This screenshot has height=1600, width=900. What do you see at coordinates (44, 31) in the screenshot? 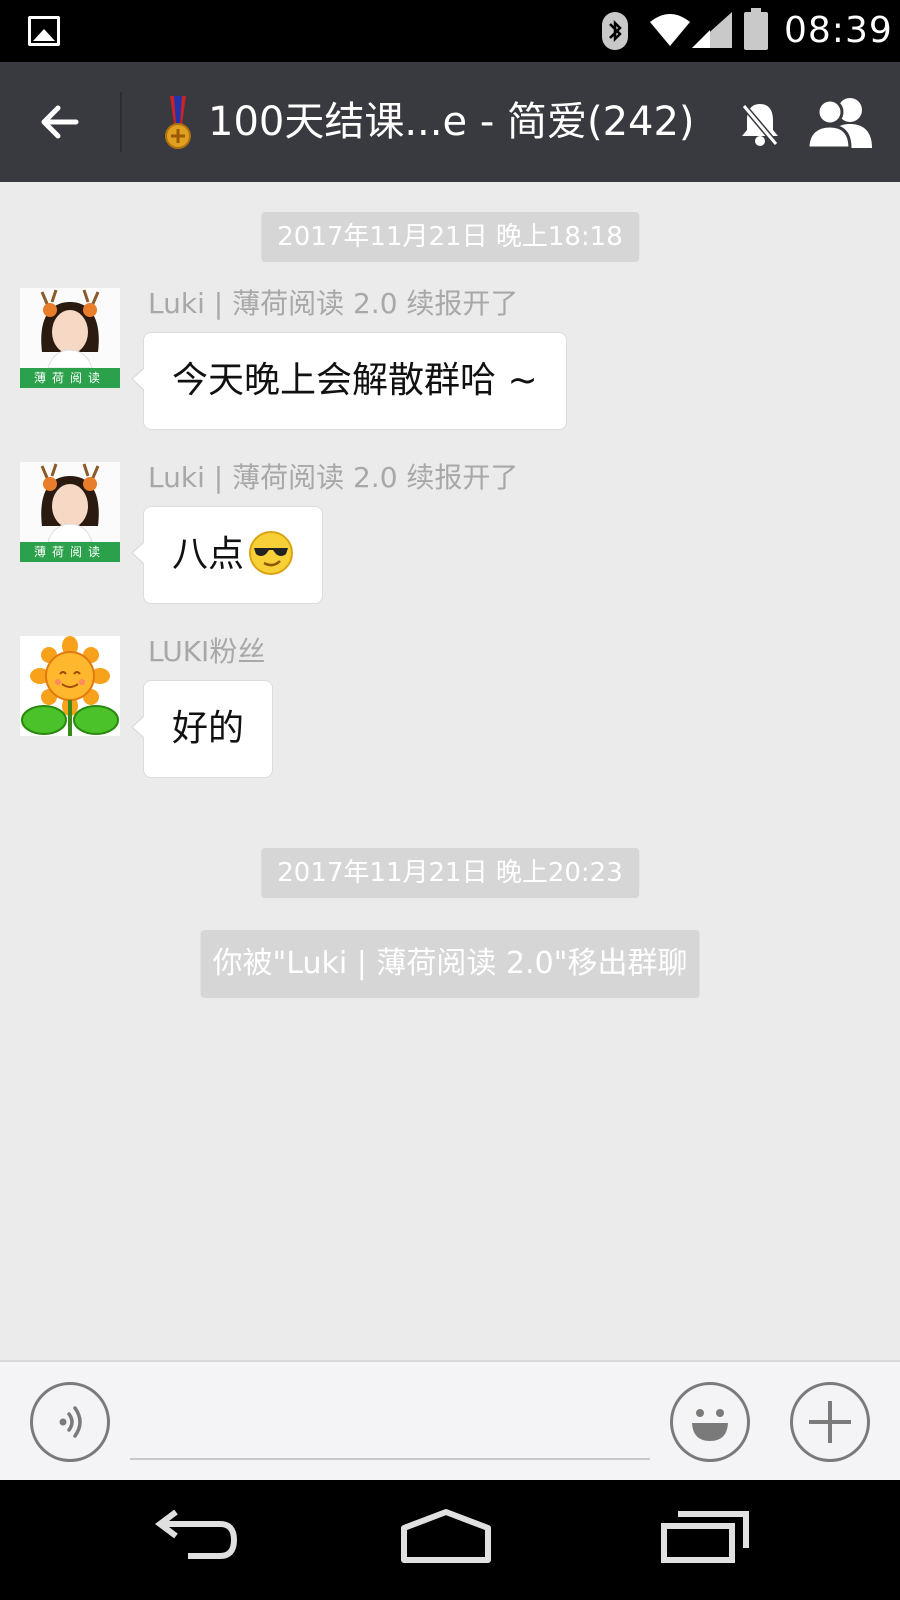
I see `gallery-icon` at bounding box center [44, 31].